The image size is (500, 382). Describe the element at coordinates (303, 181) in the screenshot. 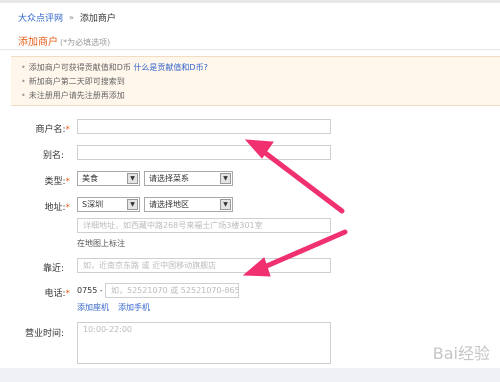

I see `arrow-annotation-upper` at that location.